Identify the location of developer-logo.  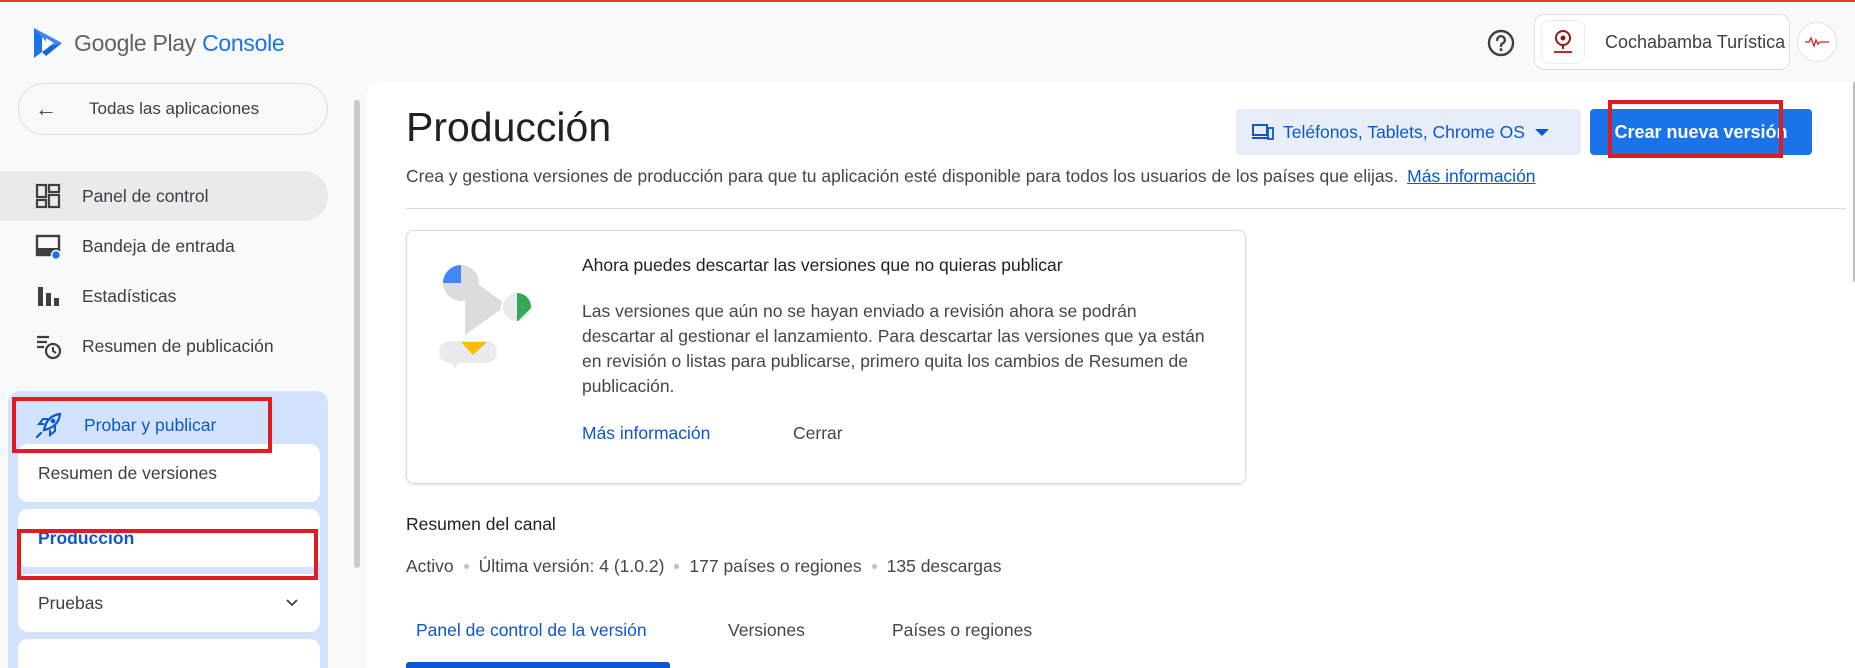
(1563, 42).